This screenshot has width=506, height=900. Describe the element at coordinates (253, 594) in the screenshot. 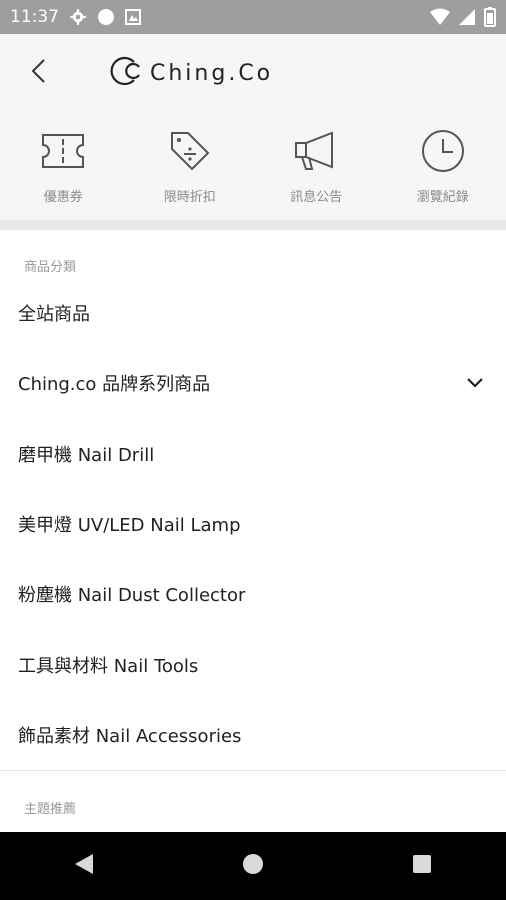

I see `category-item-dust-collector: 粉塵機 Nail Dust Collector` at that location.